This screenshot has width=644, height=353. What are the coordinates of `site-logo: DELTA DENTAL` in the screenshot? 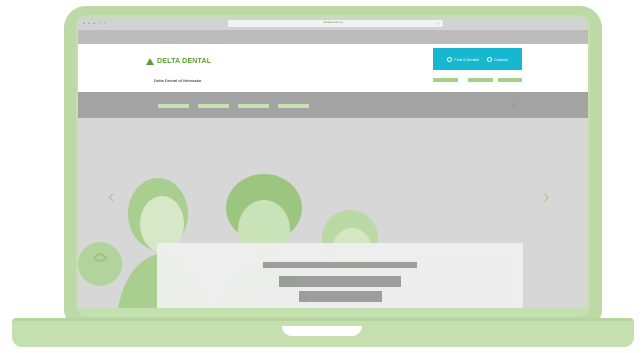 It's located at (178, 61).